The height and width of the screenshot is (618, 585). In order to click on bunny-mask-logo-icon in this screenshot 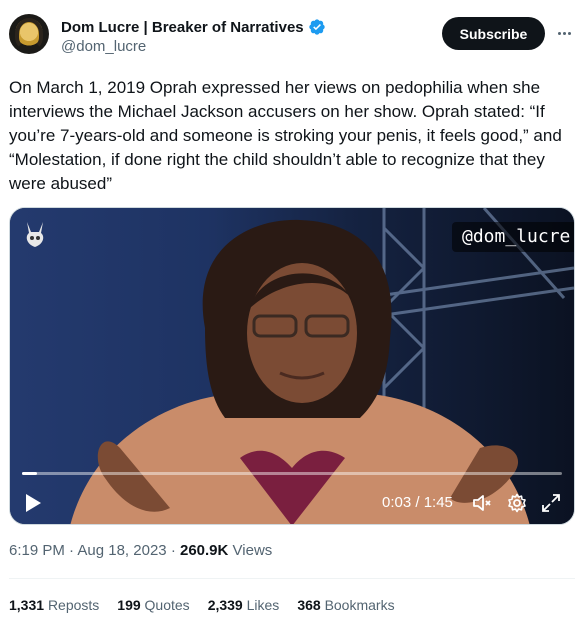, I will do `click(35, 234)`.